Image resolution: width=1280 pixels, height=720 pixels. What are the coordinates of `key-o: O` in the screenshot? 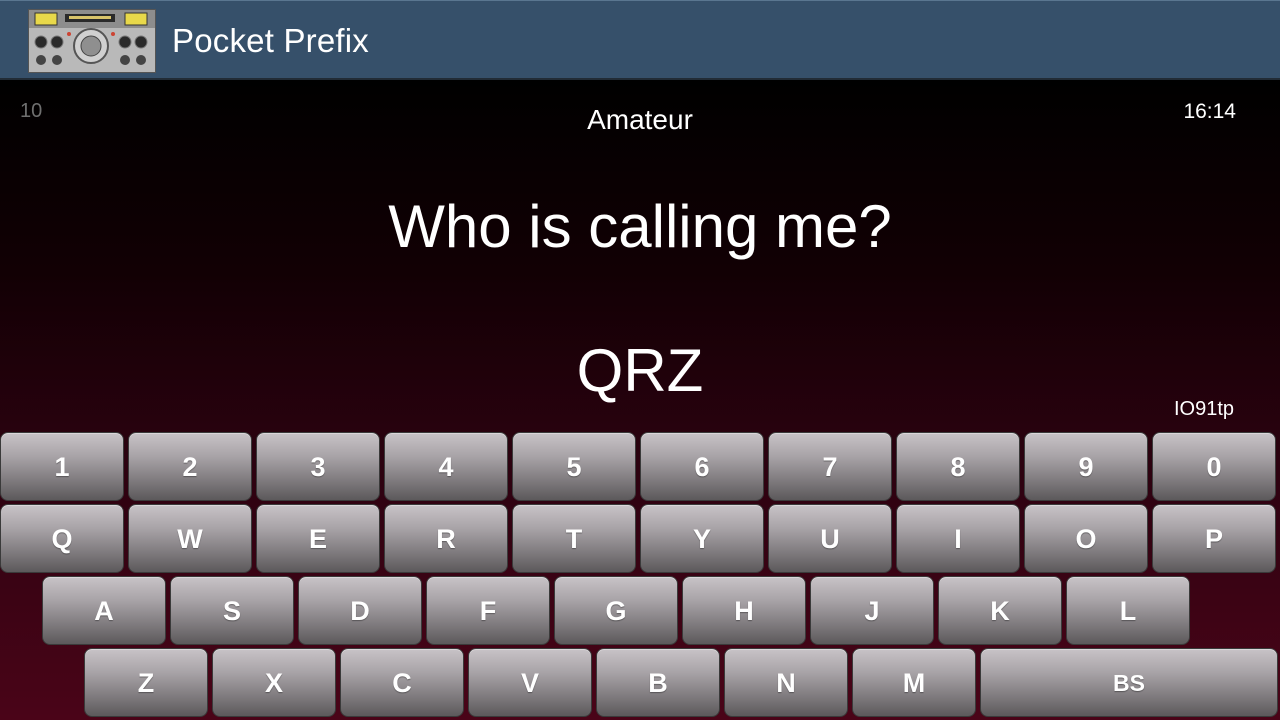 It's located at (1086, 538).